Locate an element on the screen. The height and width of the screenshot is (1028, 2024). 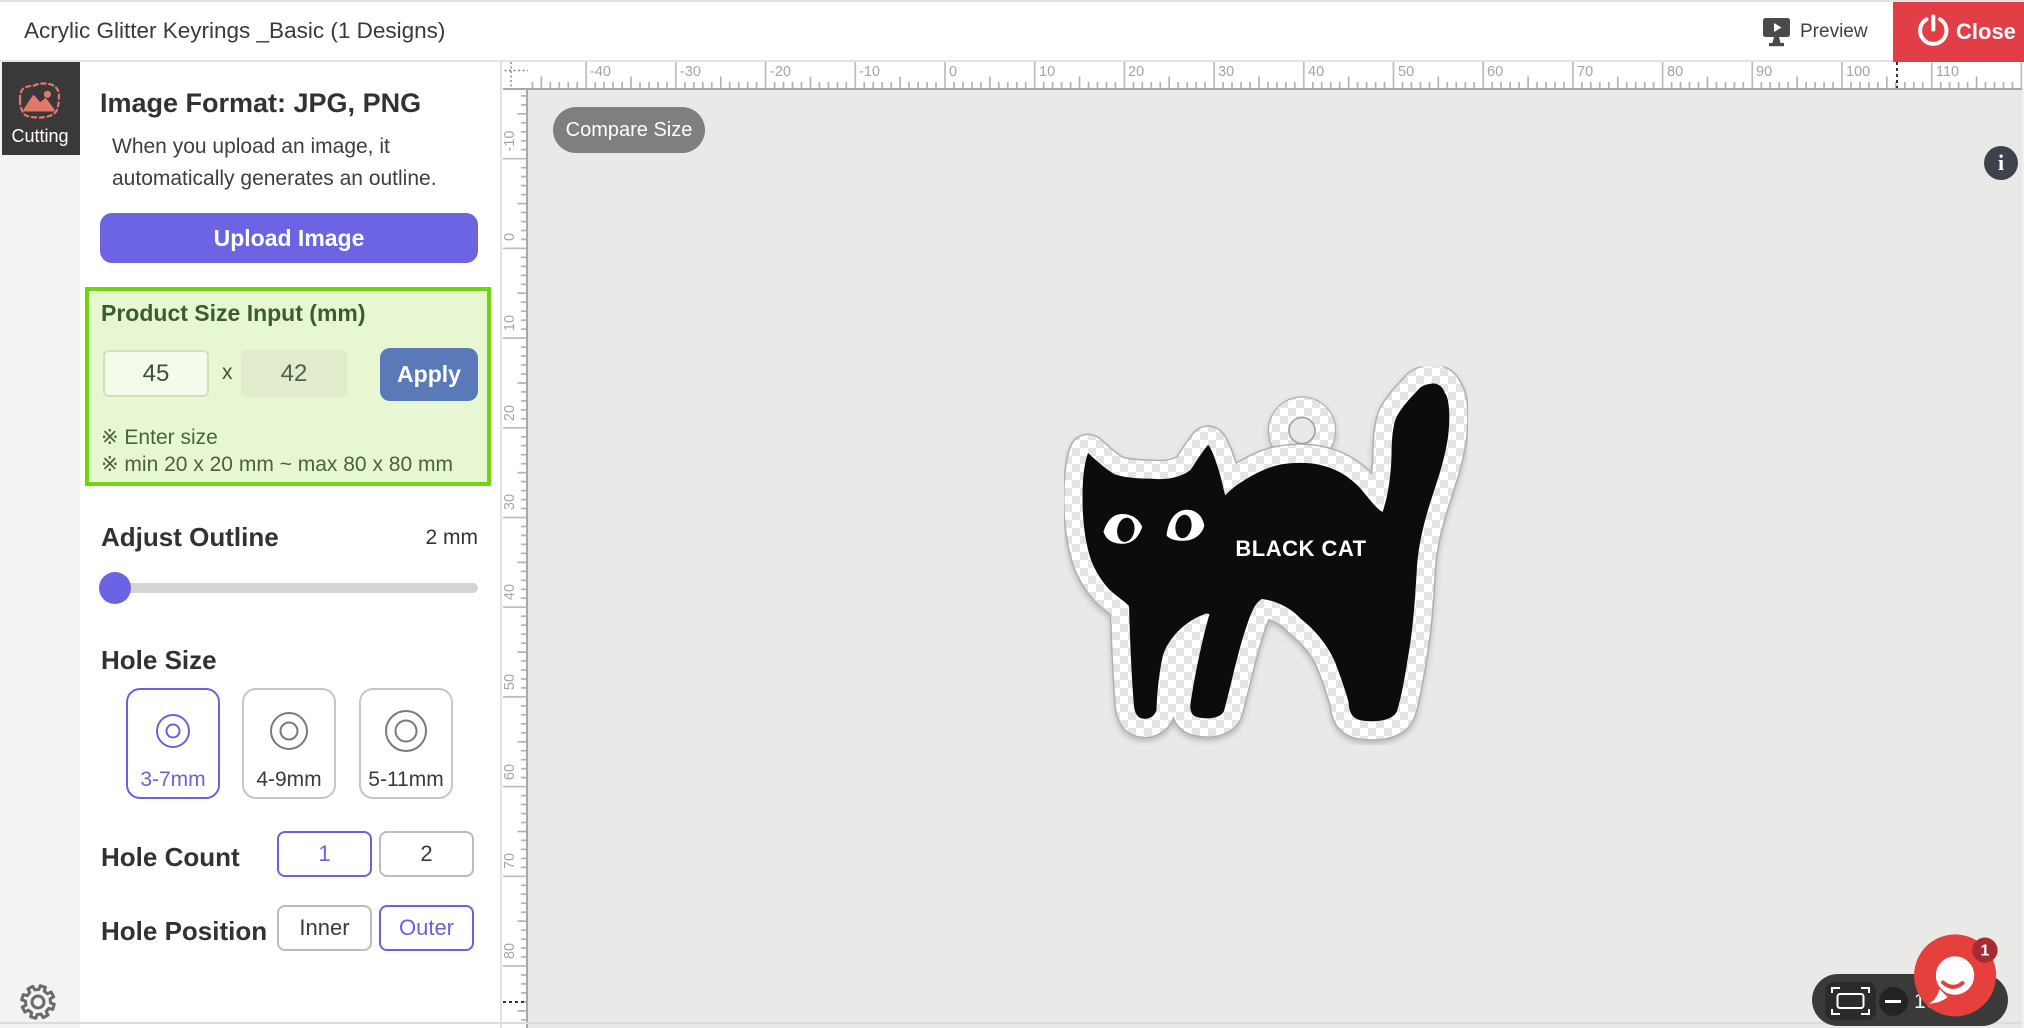
svg-text: 1 is located at coordinates (1984, 951).